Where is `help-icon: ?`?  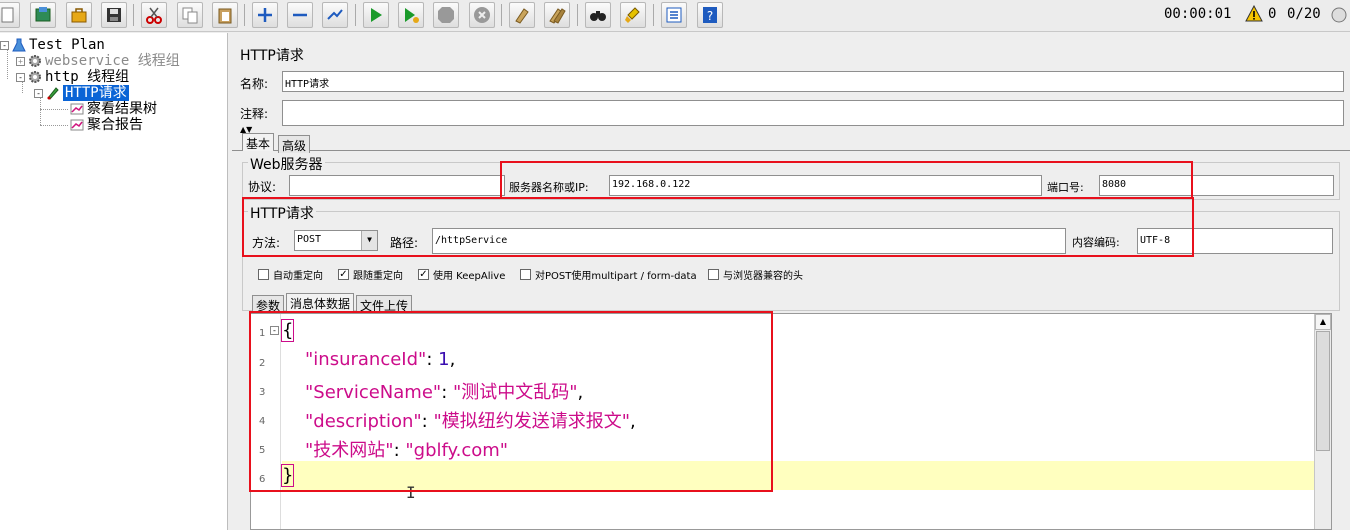 help-icon: ? is located at coordinates (710, 15).